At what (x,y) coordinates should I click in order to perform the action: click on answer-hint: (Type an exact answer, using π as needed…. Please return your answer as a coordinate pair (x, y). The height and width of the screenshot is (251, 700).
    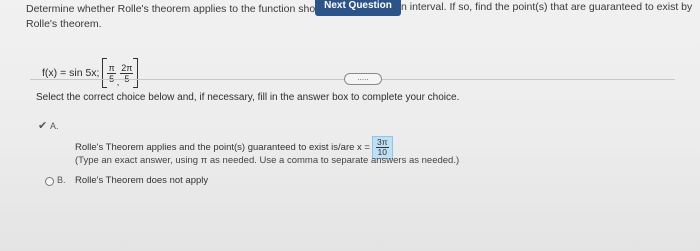
    Looking at the image, I should click on (267, 160).